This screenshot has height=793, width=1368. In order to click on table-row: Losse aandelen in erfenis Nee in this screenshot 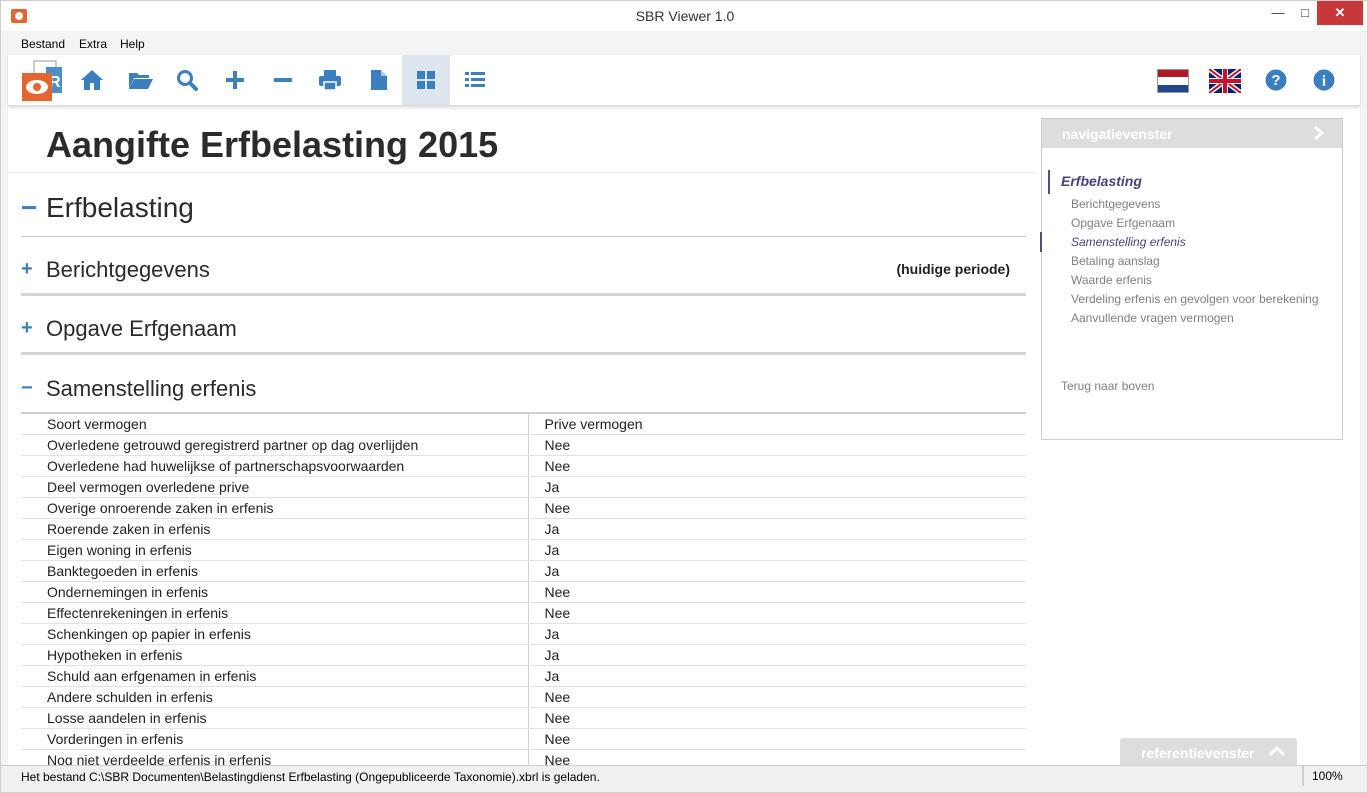, I will do `click(523, 718)`.